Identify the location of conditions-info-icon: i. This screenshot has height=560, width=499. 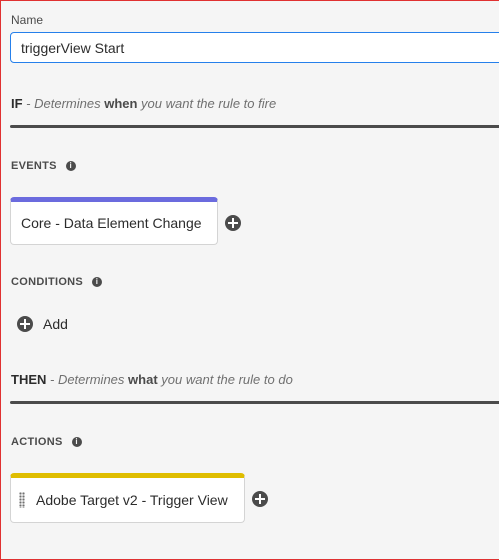
(97, 282).